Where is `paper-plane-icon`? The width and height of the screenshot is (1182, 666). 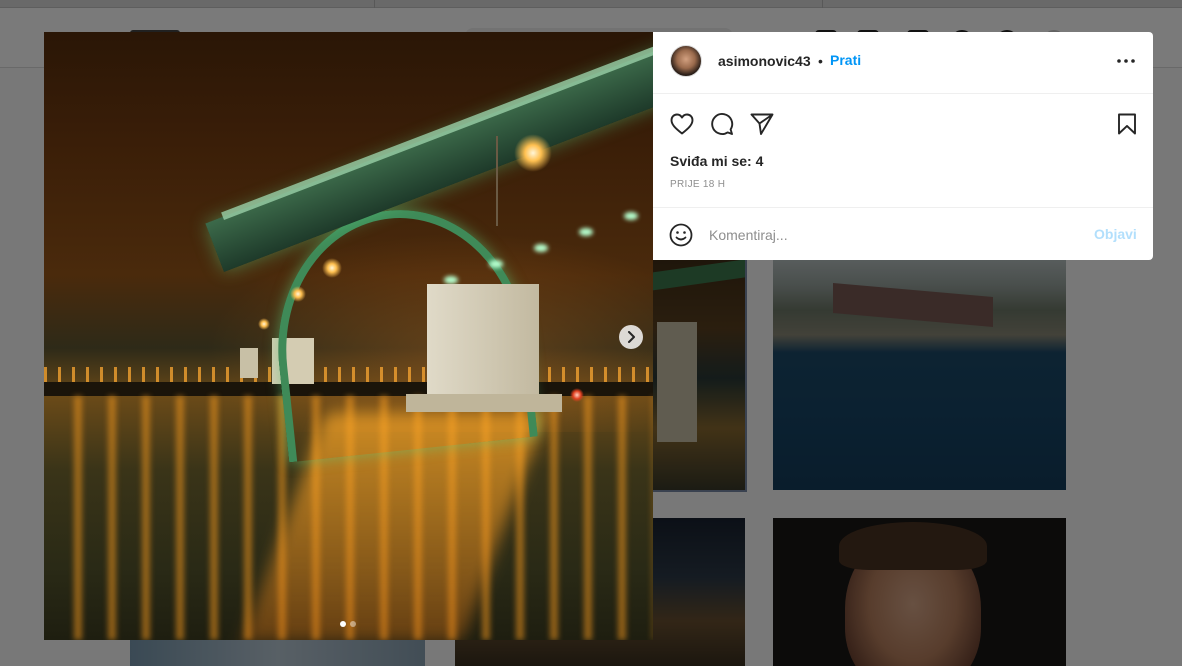 paper-plane-icon is located at coordinates (762, 124).